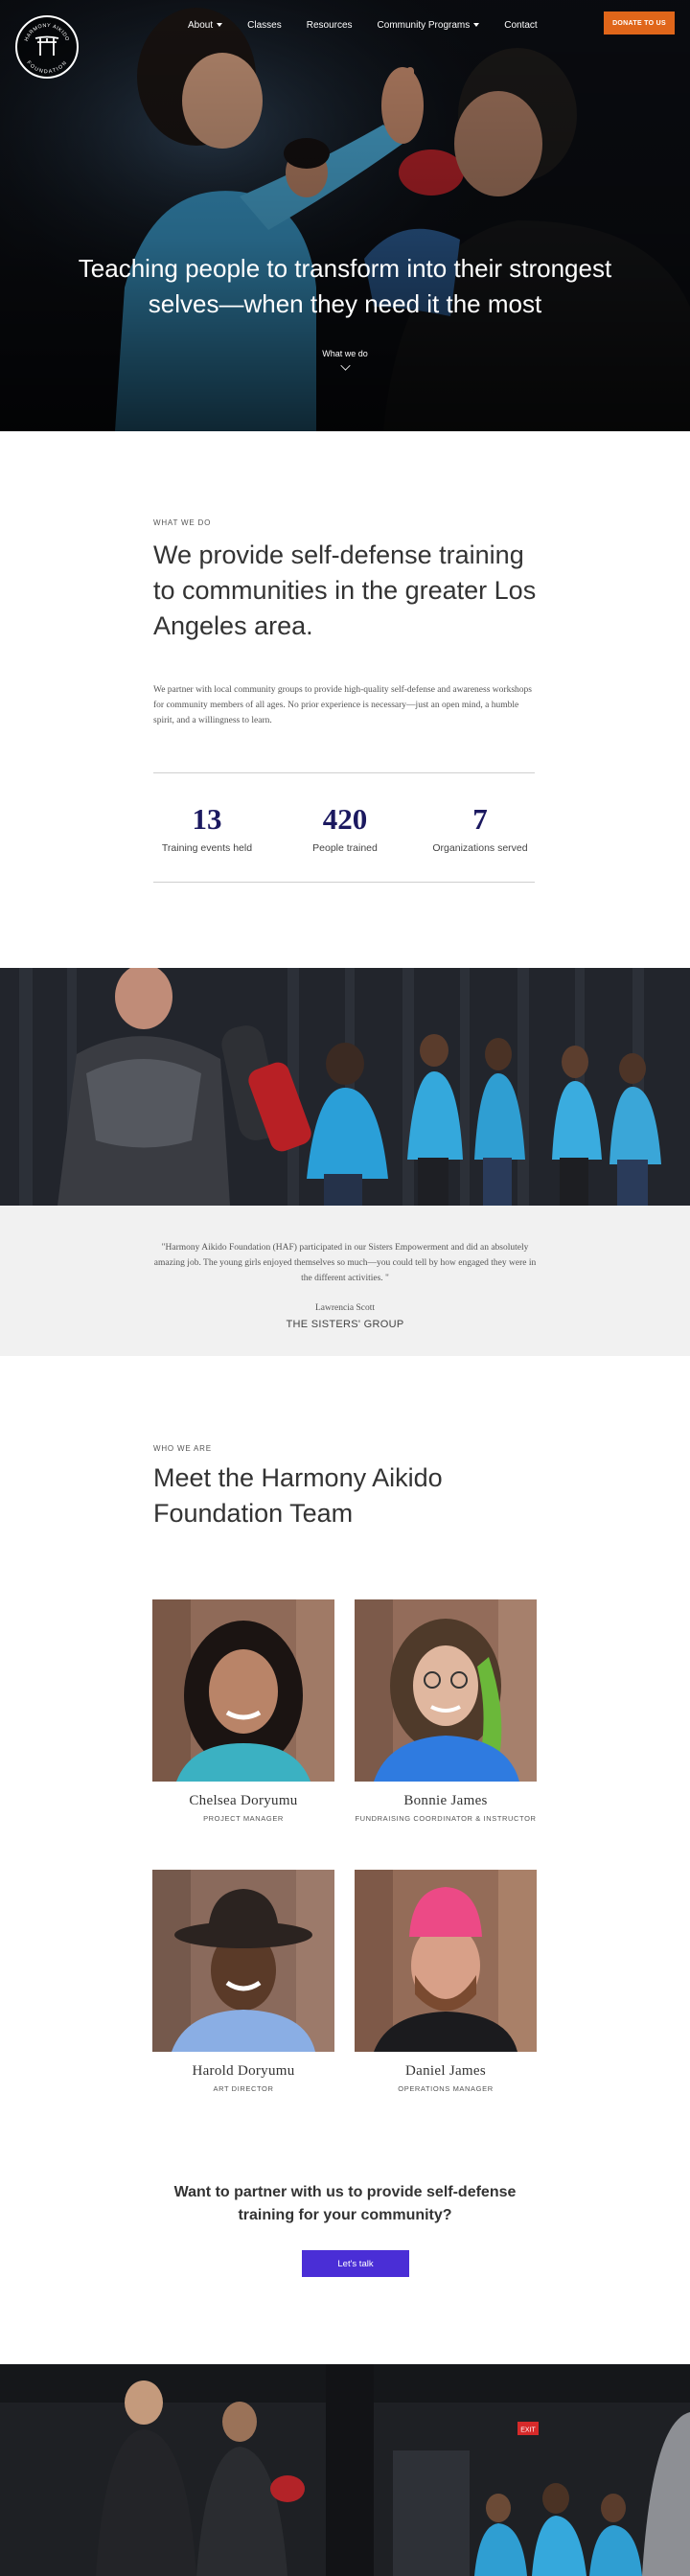 This screenshot has height=2576, width=690. I want to click on member-role: ART DIRECTOR, so click(243, 2088).